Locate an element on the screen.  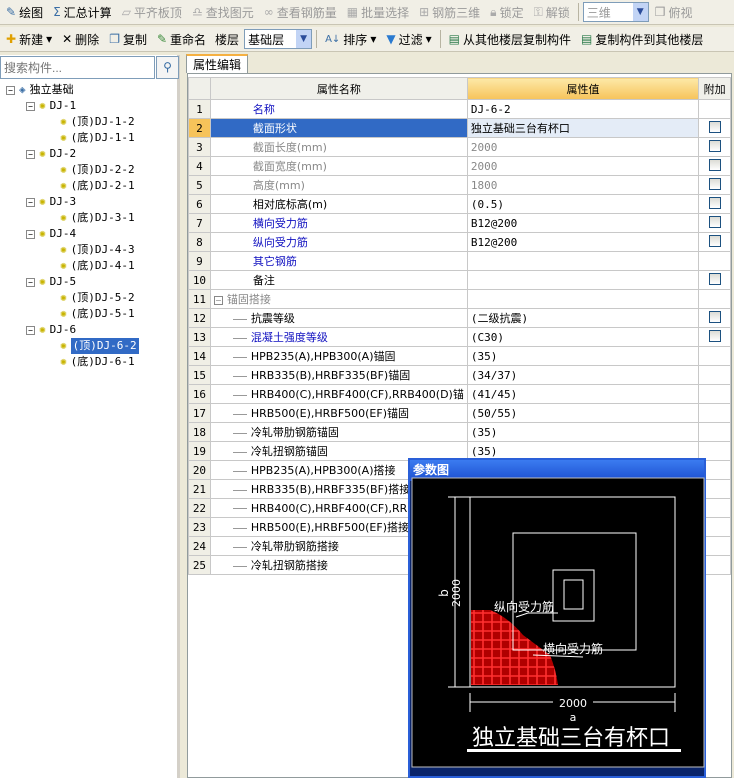
toolbar-button-unlock: ⚿ 解锁 is located at coordinates (552, 12).